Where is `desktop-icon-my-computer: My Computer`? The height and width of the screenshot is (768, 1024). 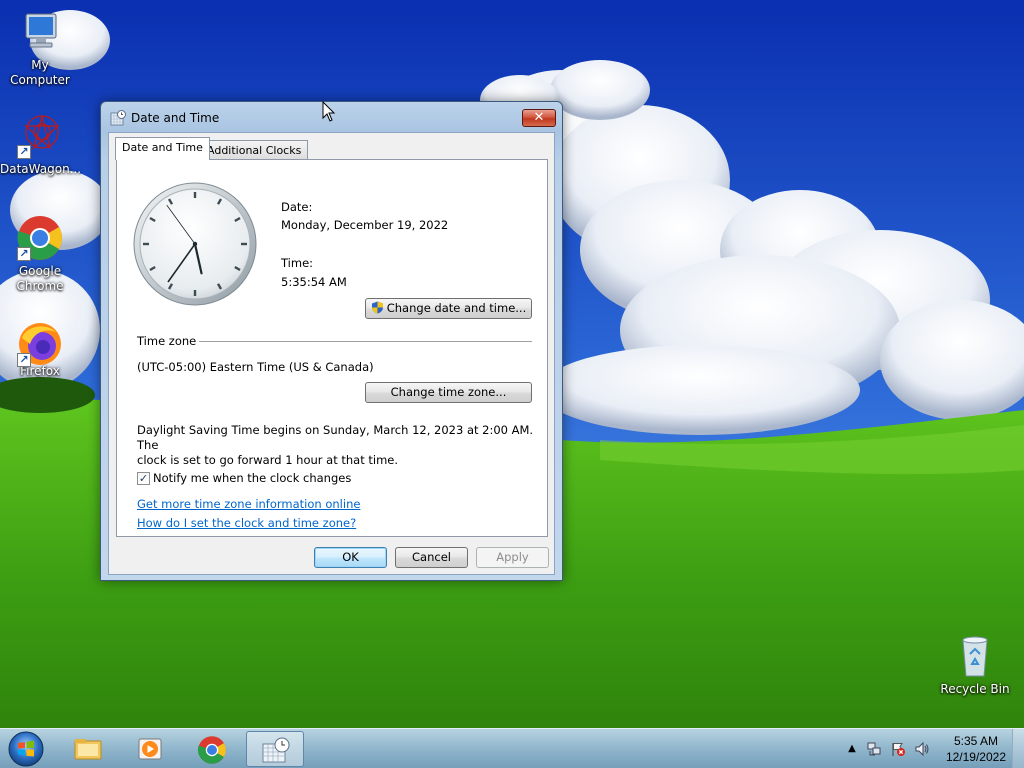 desktop-icon-my-computer: My Computer is located at coordinates (40, 48).